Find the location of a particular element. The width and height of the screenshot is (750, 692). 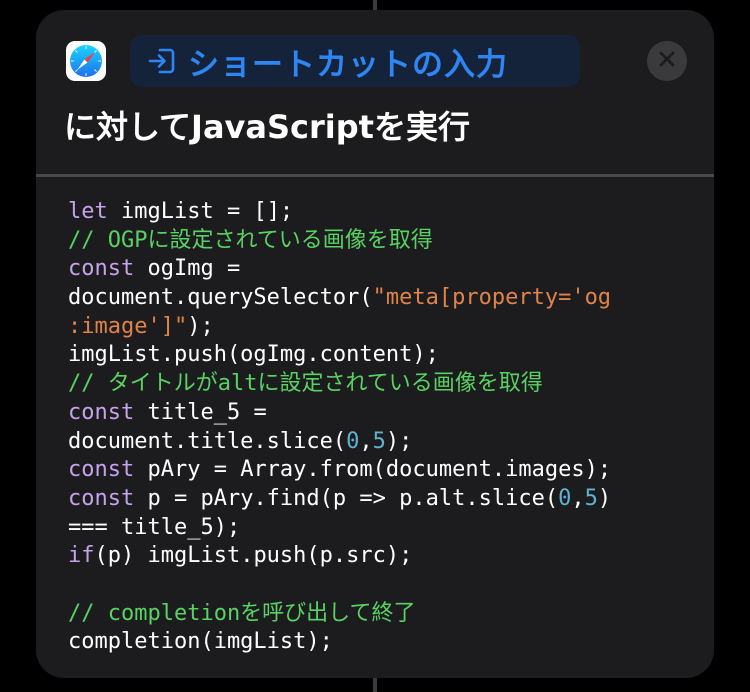

shortcut-input-label: ショートカットの入力 is located at coordinates (348, 64).